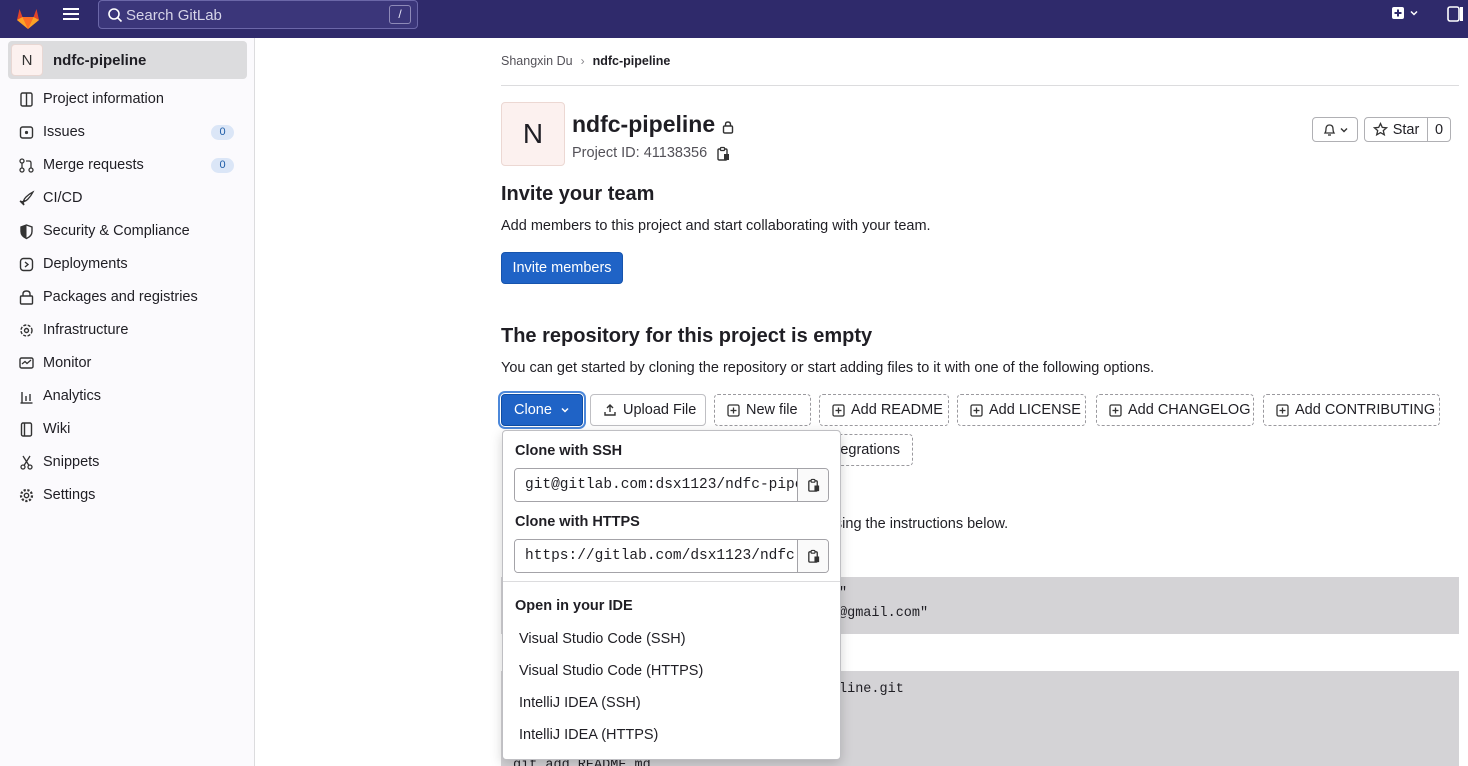 The width and height of the screenshot is (1468, 766). I want to click on code-line: @gmail.com", so click(884, 613).